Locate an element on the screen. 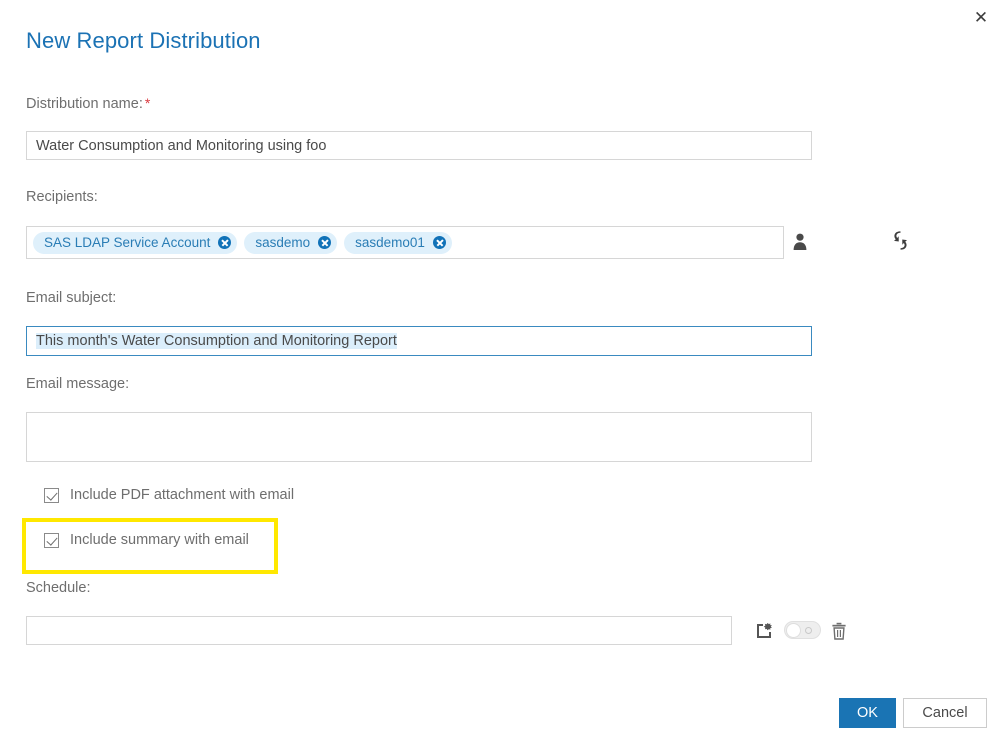 The image size is (999, 740). person-icon-glyph is located at coordinates (800, 241).